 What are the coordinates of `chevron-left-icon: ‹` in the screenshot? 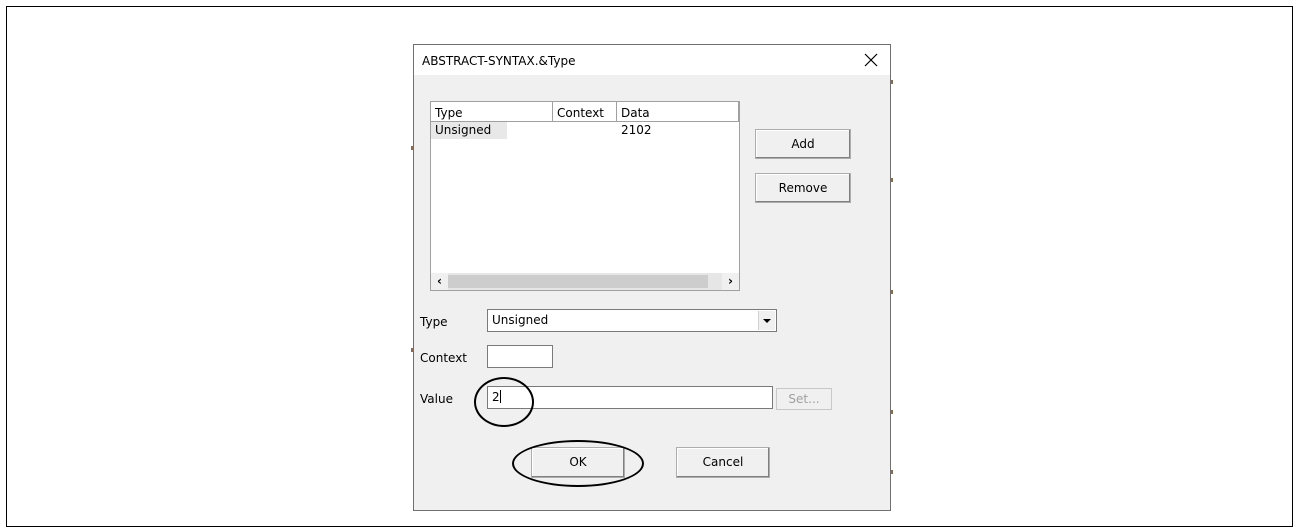 It's located at (439, 281).